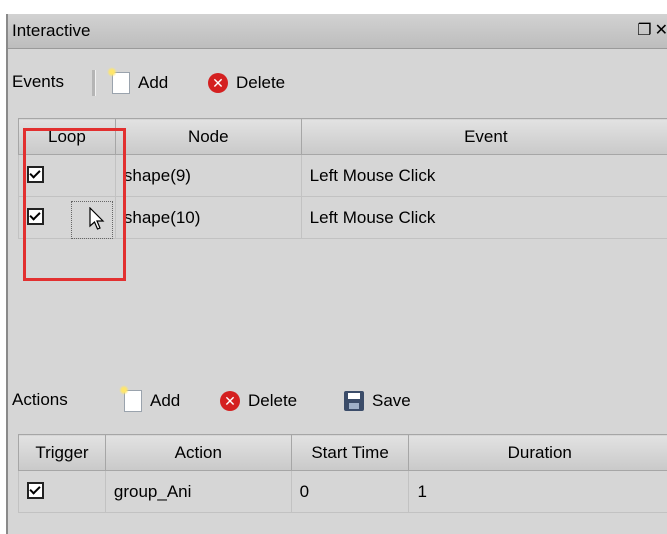  What do you see at coordinates (483, 136) in the screenshot?
I see `column-header-event: Event` at bounding box center [483, 136].